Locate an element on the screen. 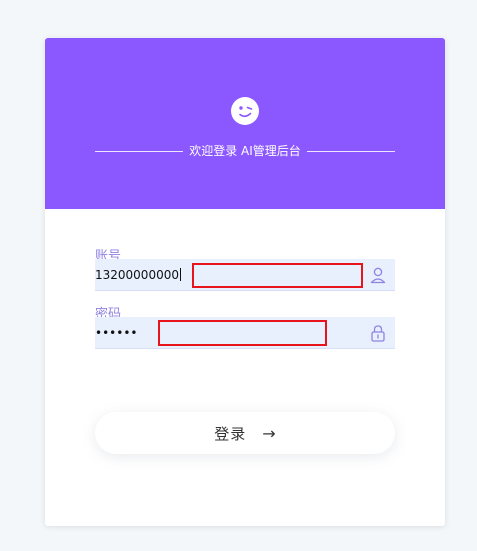 The height and width of the screenshot is (551, 477). login-button: 登录 → is located at coordinates (245, 433).